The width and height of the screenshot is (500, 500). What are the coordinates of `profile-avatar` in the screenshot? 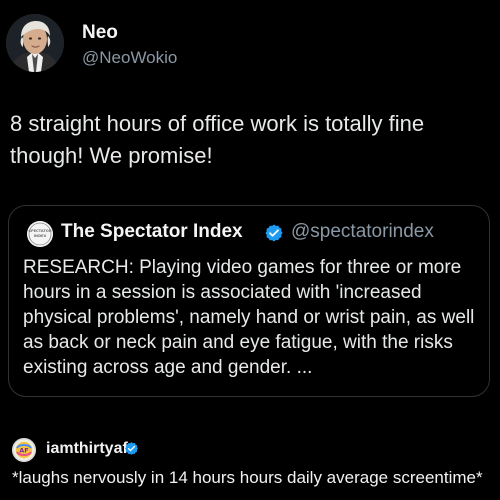 It's located at (35, 43).